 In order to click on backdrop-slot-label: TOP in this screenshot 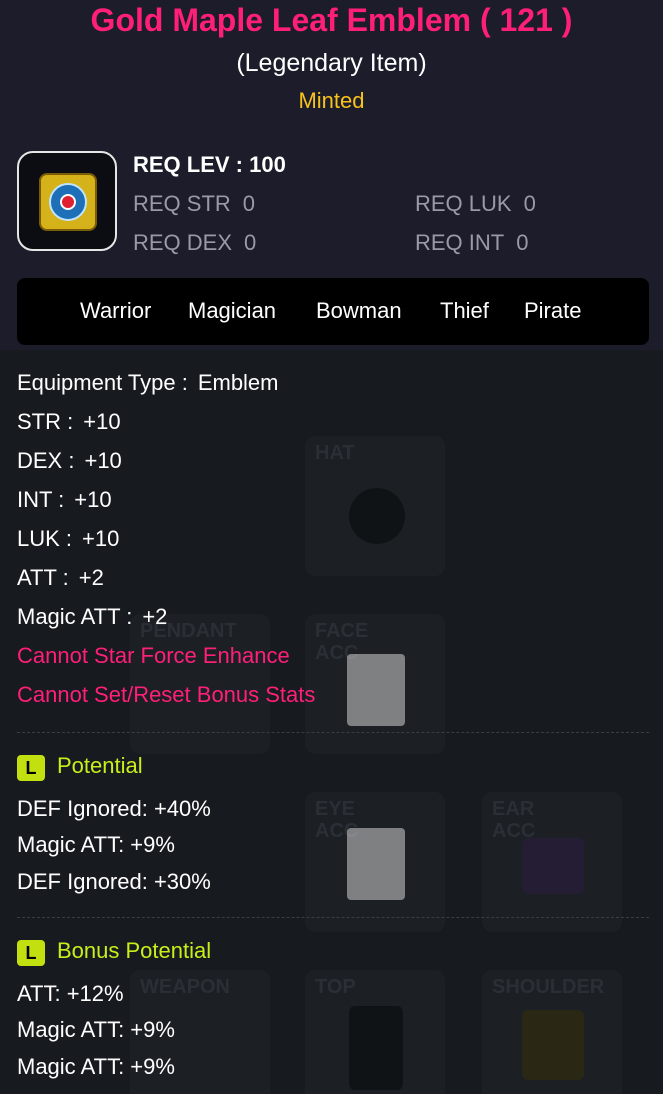, I will do `click(335, 987)`.